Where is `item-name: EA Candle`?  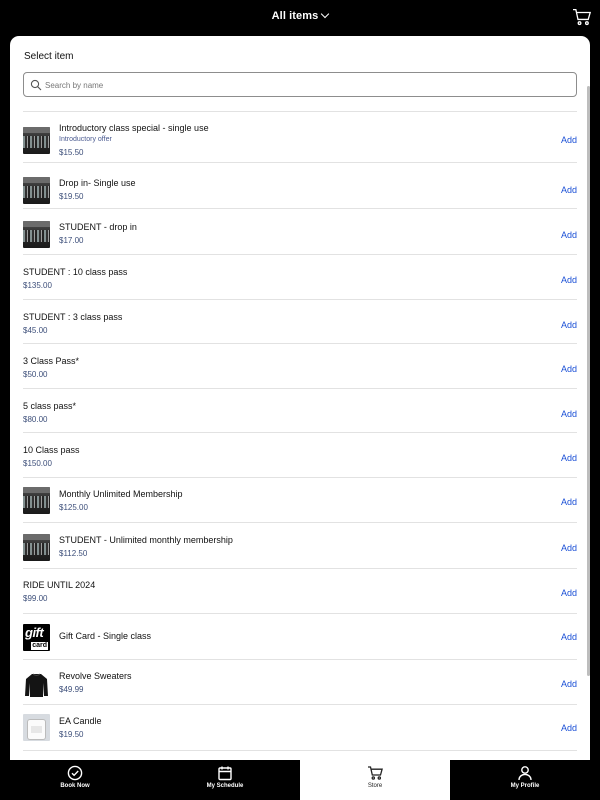
item-name: EA Candle is located at coordinates (80, 721).